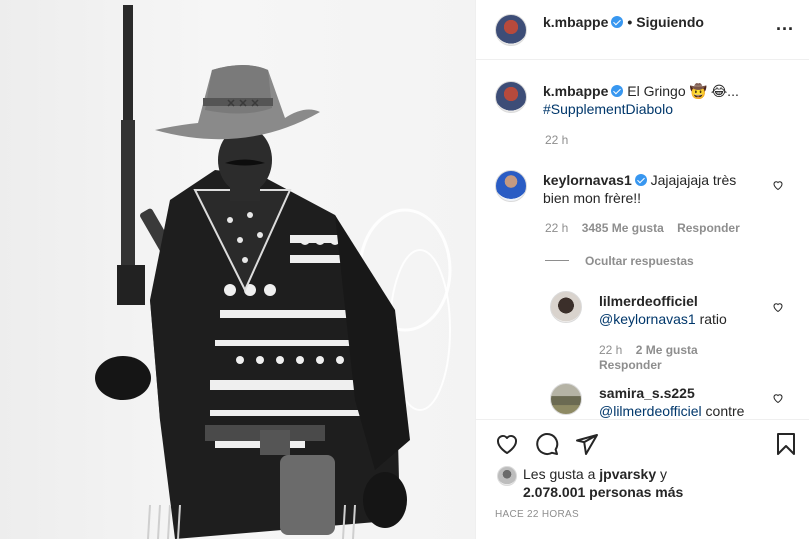 Image resolution: width=809 pixels, height=539 pixels. I want to click on comment-icon, so click(547, 444).